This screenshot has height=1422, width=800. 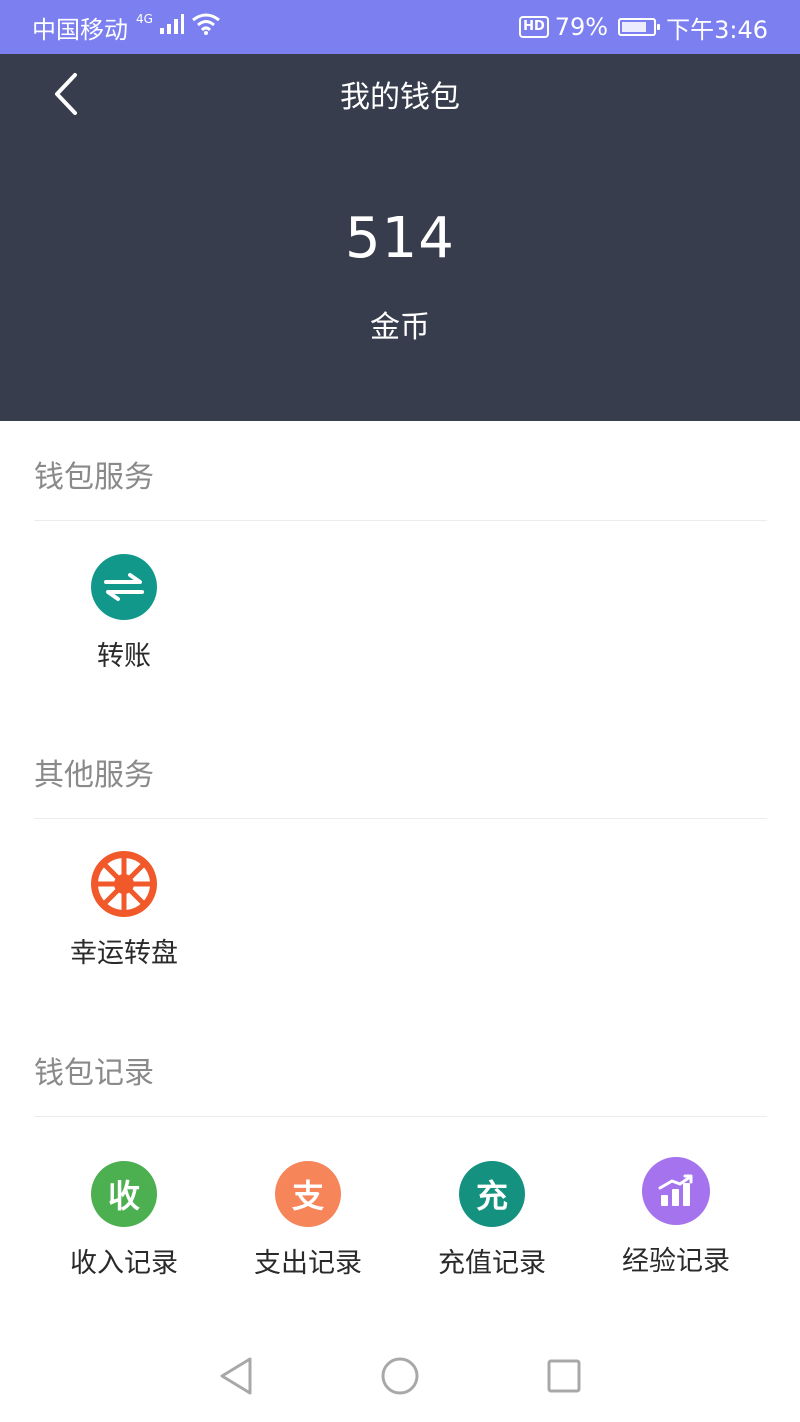 I want to click on chevron-left-icon, so click(x=66, y=94).